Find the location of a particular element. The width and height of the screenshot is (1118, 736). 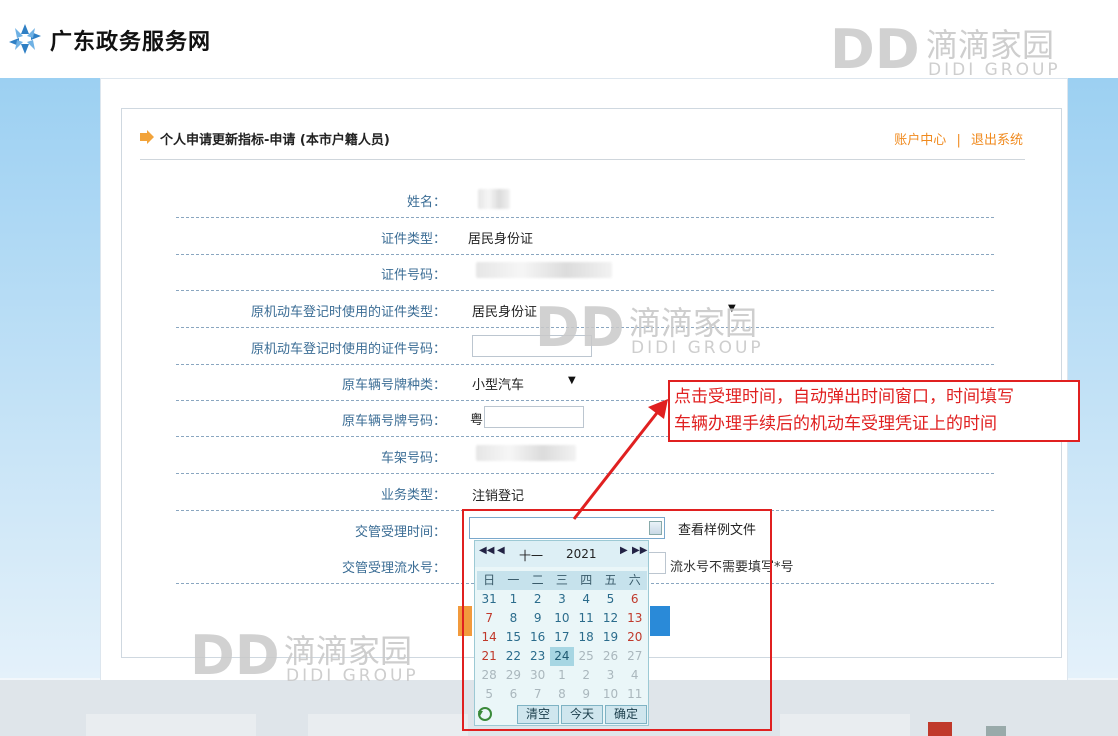

orig-id-type-select: 居民身份证 is located at coordinates (504, 310).